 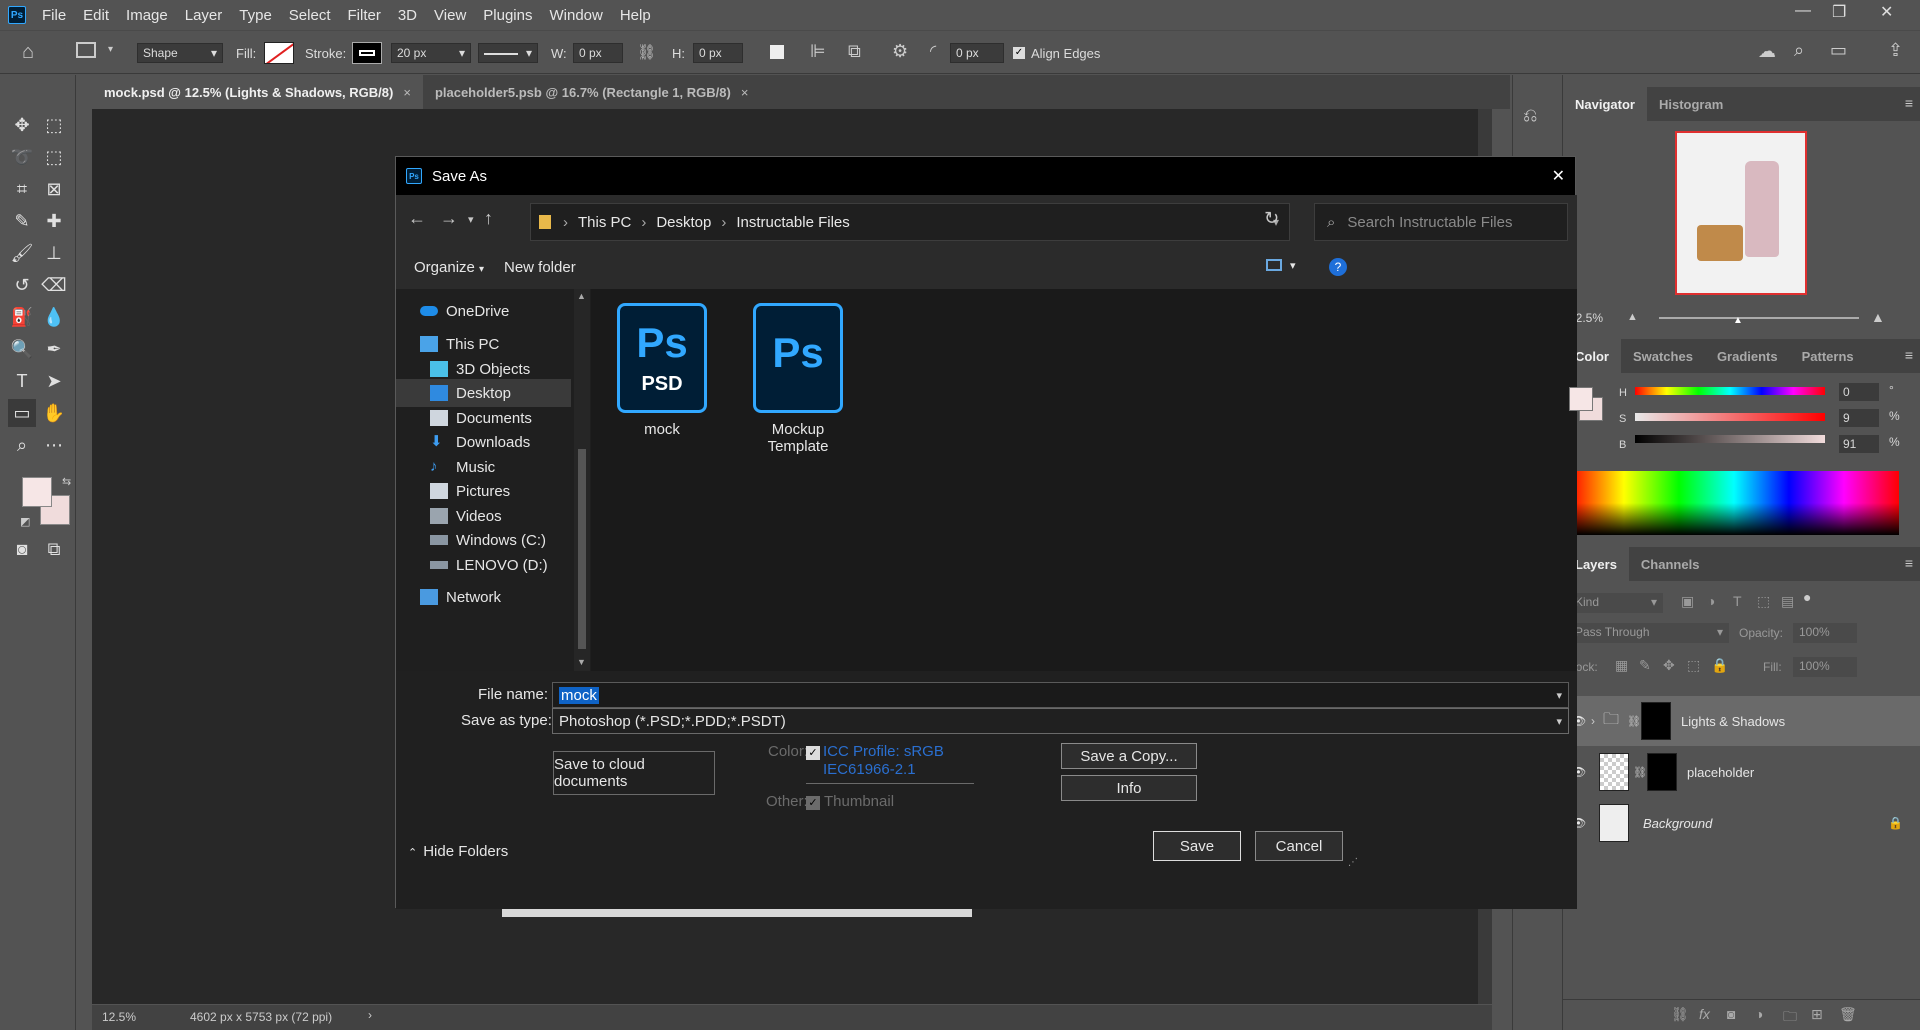 What do you see at coordinates (900, 51) in the screenshot?
I see `gear-icon: ⚙` at bounding box center [900, 51].